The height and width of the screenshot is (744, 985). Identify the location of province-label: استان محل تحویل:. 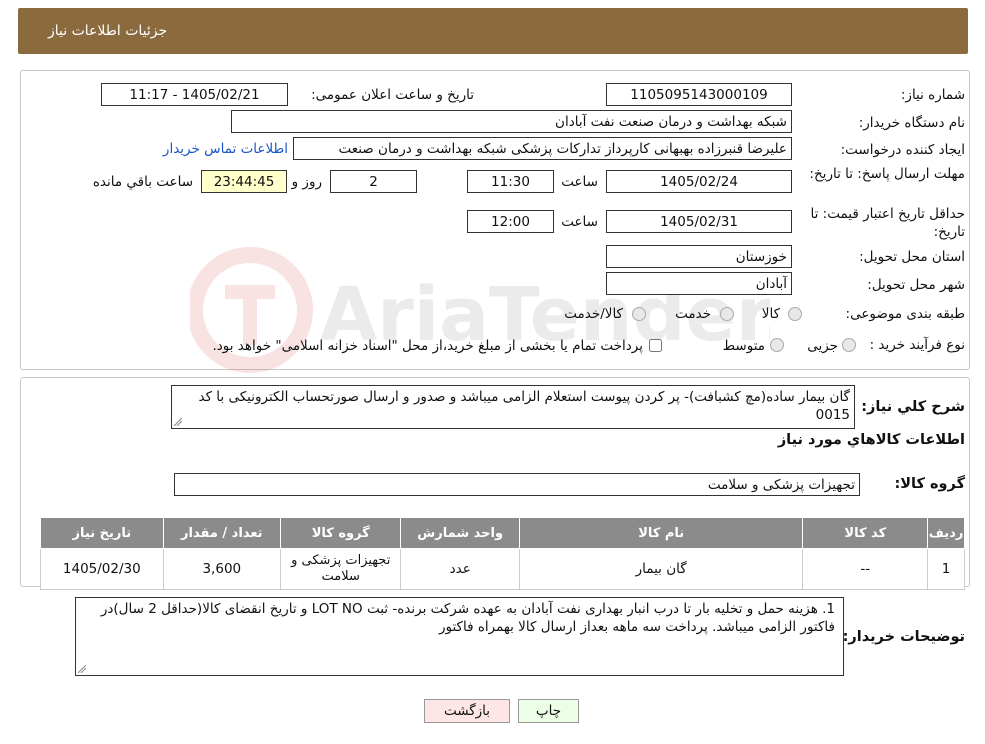
(912, 257).